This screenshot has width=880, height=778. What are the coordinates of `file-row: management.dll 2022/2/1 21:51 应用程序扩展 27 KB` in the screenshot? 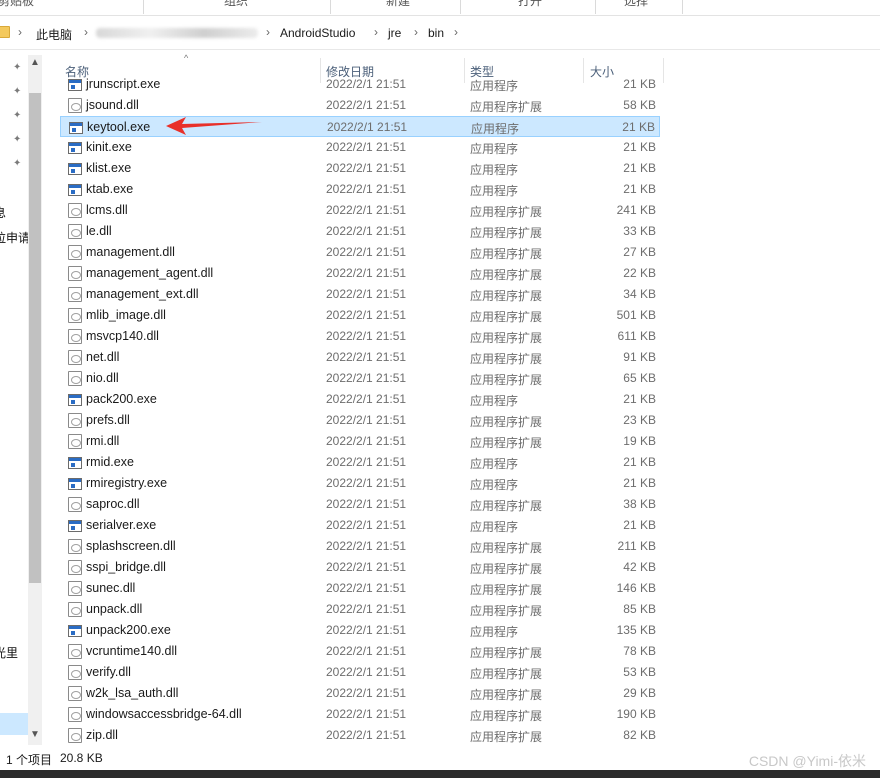 It's located at (360, 252).